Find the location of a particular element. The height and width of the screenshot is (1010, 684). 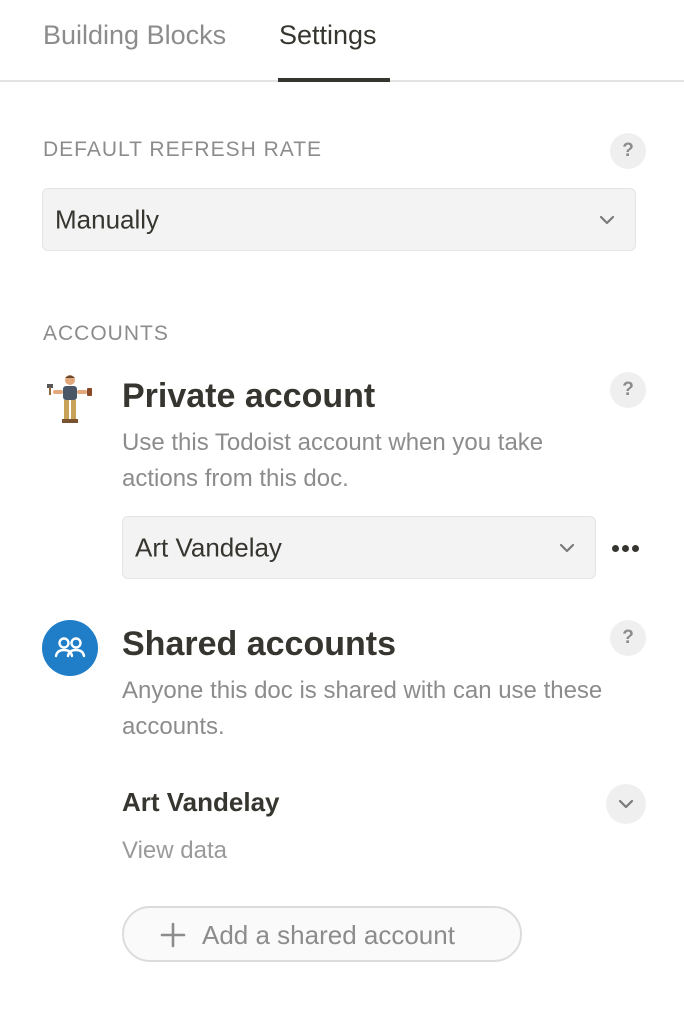

people-icon is located at coordinates (70, 648).